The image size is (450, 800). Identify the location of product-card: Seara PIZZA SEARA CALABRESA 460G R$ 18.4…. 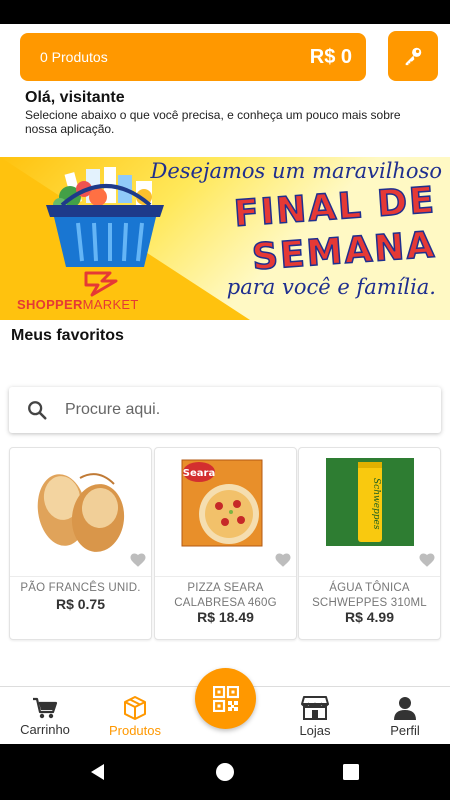
(225, 543).